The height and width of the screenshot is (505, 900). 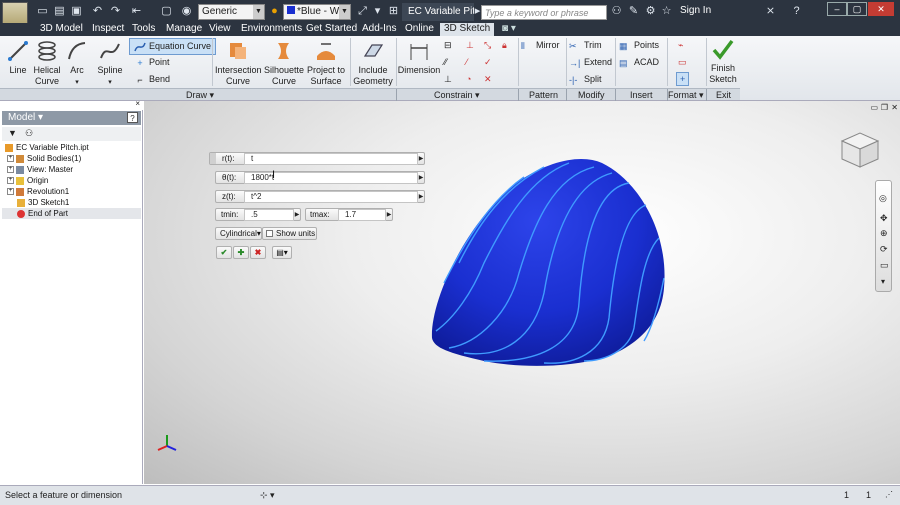 What do you see at coordinates (457, 95) in the screenshot?
I see `panel-constrain: Constrain ▾` at bounding box center [457, 95].